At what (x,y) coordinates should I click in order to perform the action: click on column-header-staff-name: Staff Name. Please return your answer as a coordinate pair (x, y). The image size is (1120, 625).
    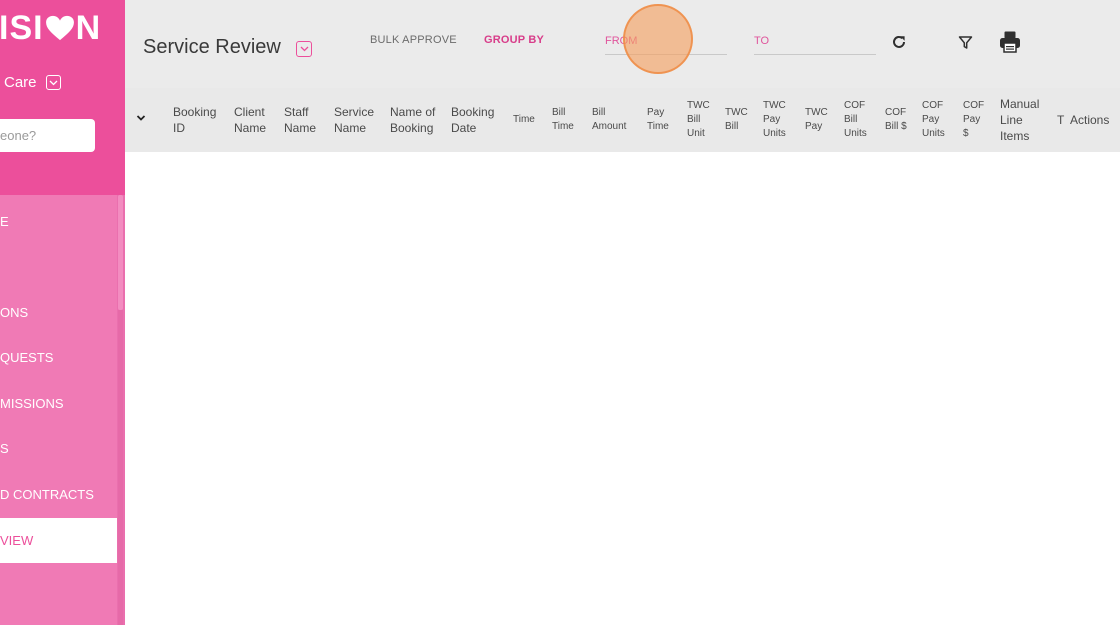
    Looking at the image, I should click on (304, 120).